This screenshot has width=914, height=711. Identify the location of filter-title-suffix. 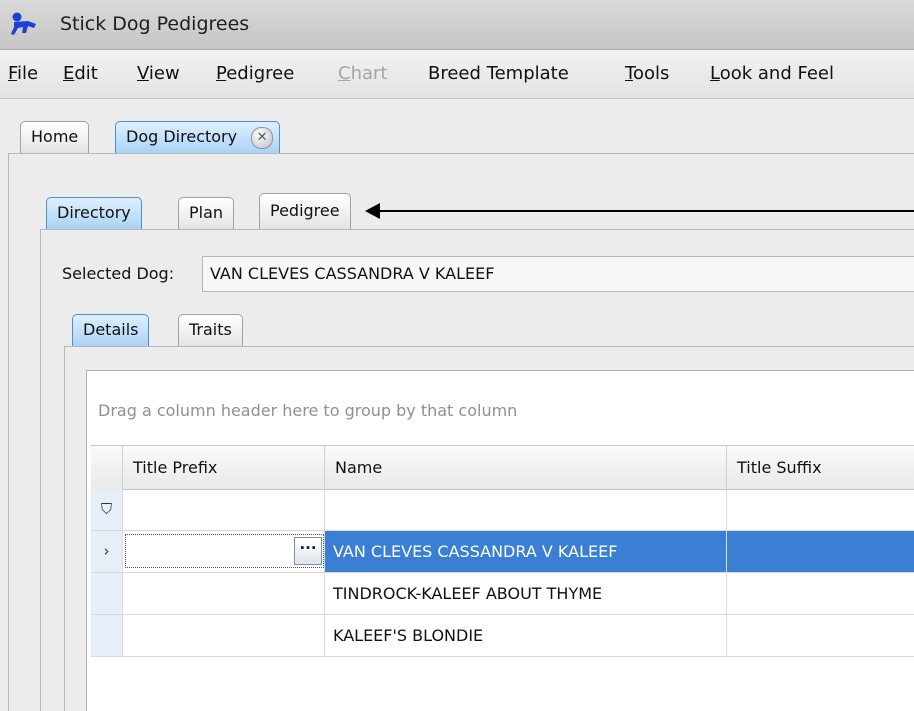
(820, 509).